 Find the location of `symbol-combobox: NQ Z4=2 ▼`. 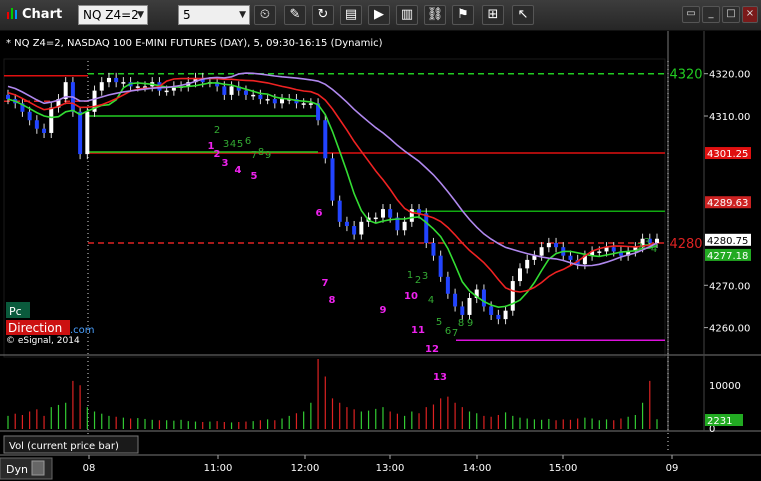

symbol-combobox: NQ Z4=2 ▼ is located at coordinates (113, 15).